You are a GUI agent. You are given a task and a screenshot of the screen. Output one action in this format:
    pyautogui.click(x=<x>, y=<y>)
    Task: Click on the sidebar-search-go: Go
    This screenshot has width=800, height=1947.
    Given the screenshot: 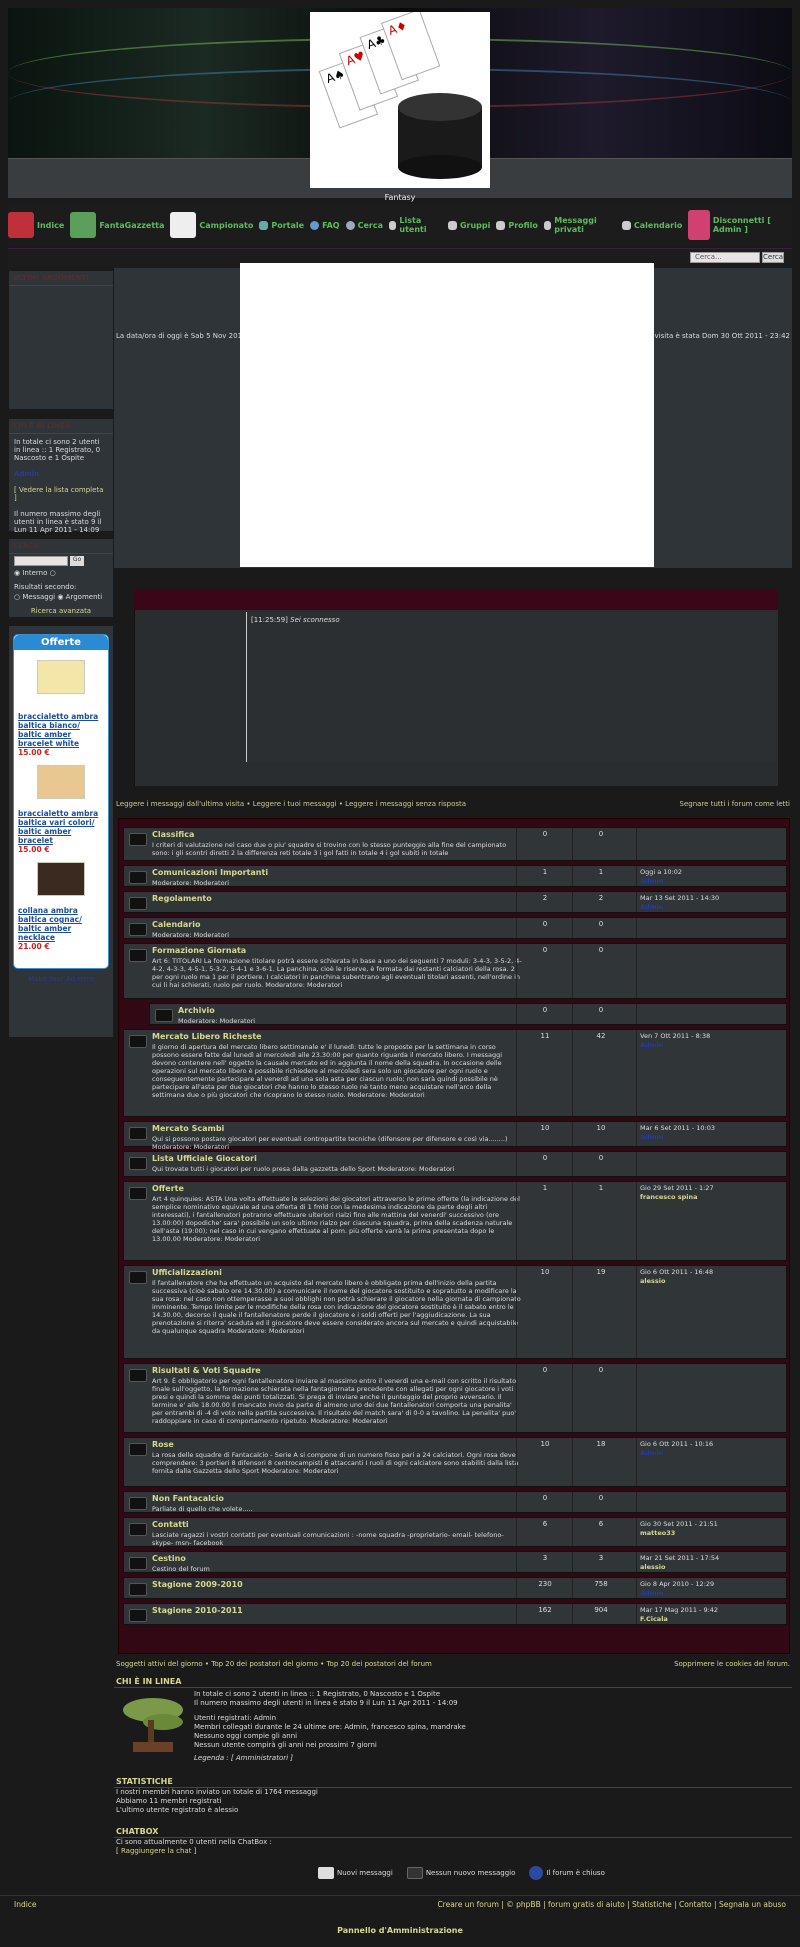 What is the action you would take?
    pyautogui.click(x=77, y=561)
    